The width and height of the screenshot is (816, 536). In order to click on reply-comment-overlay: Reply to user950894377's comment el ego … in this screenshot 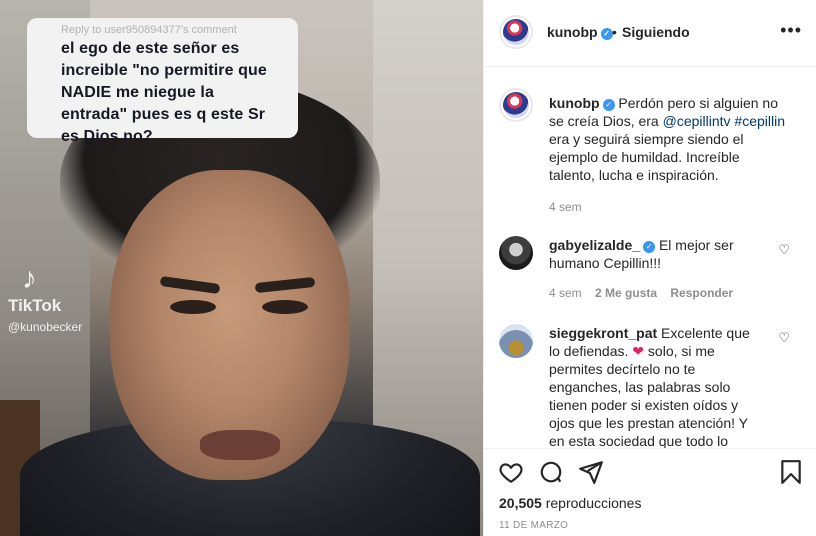, I will do `click(162, 81)`.